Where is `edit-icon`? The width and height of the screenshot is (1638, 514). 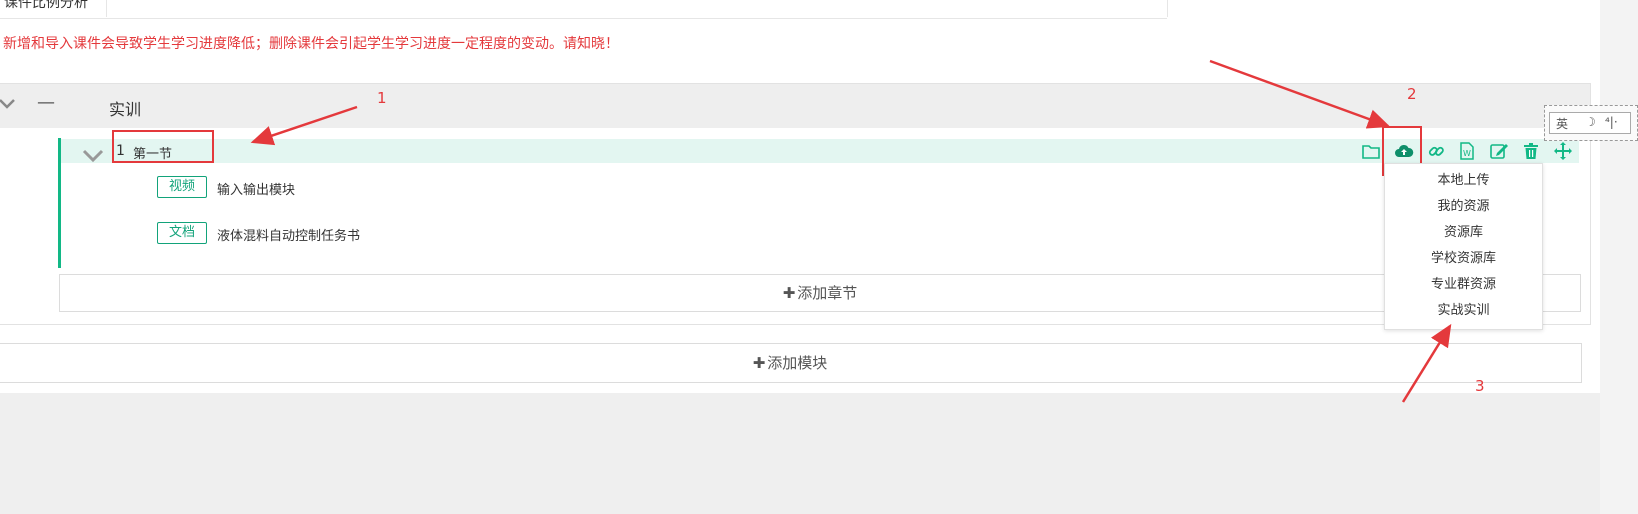
edit-icon is located at coordinates (1499, 151).